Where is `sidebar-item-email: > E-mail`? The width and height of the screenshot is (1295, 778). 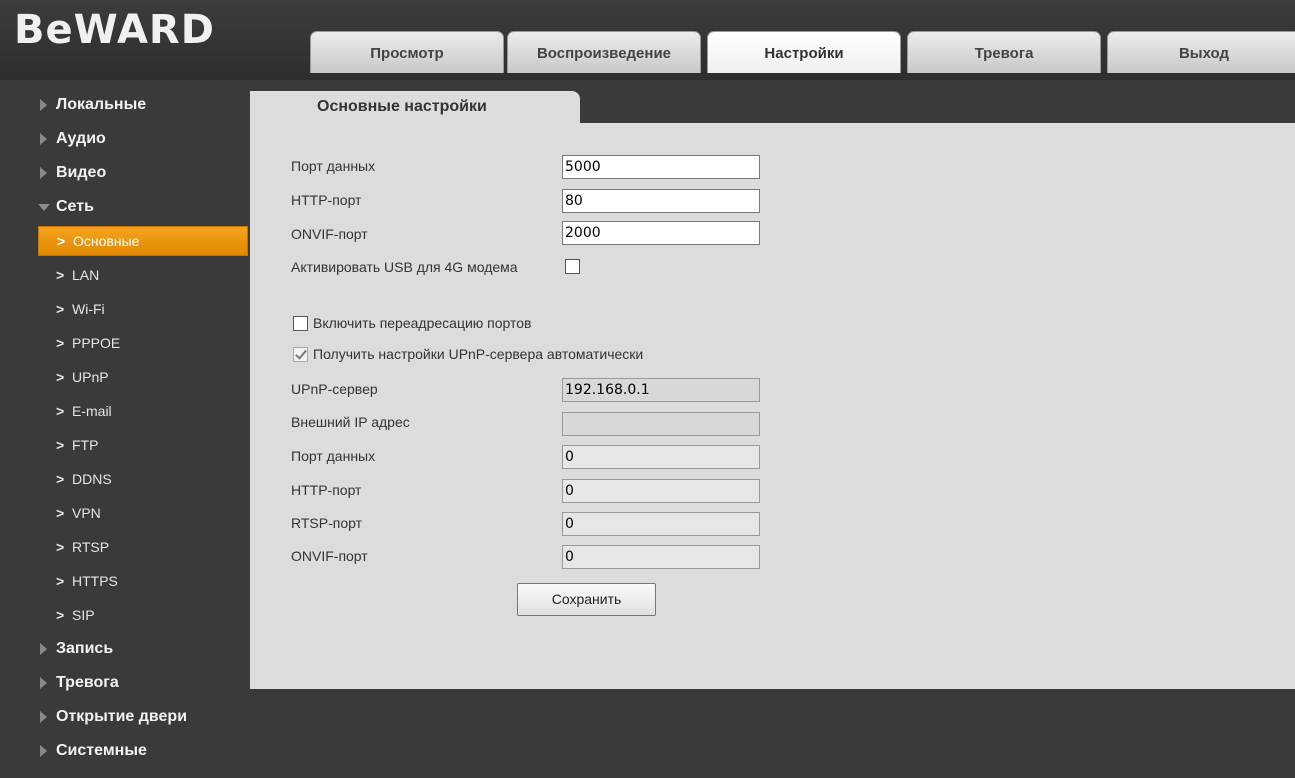 sidebar-item-email: > E-mail is located at coordinates (143, 411).